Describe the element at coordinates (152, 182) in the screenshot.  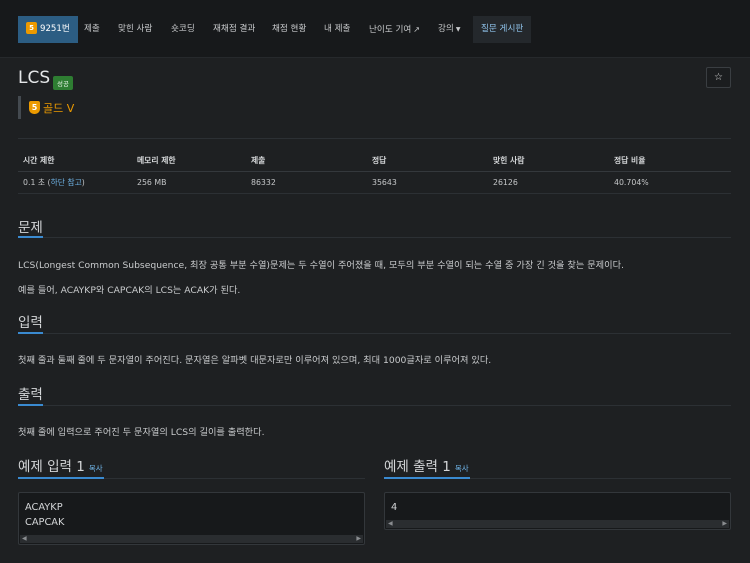
I see `cell-memory-limit: 256 MB` at that location.